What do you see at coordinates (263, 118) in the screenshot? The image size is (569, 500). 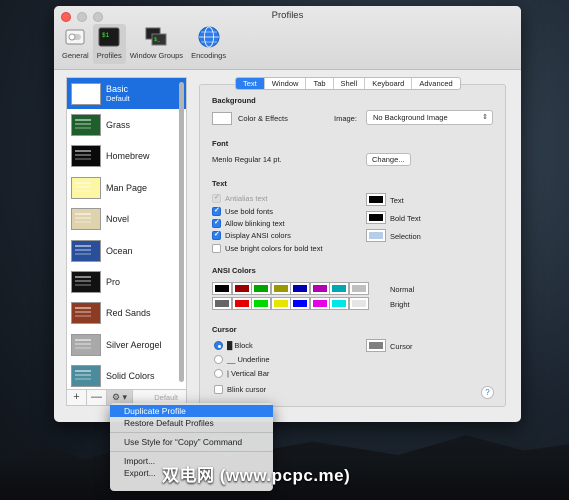 I see `color-effects-label: Color & Effects` at bounding box center [263, 118].